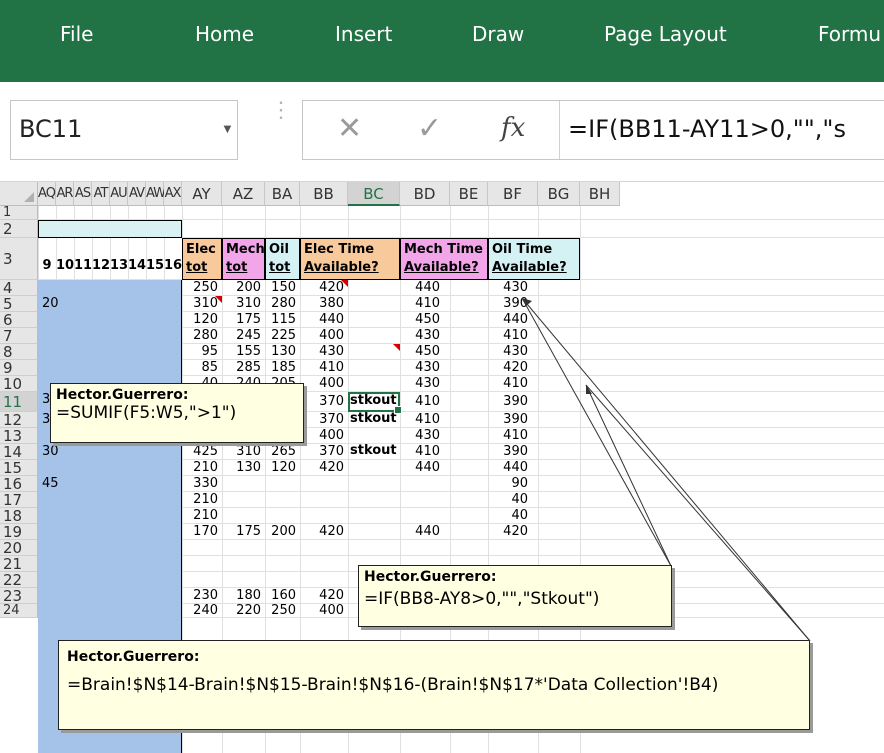 The image size is (884, 753). Describe the element at coordinates (374, 194) in the screenshot. I see `column-header-bc: BC` at that location.